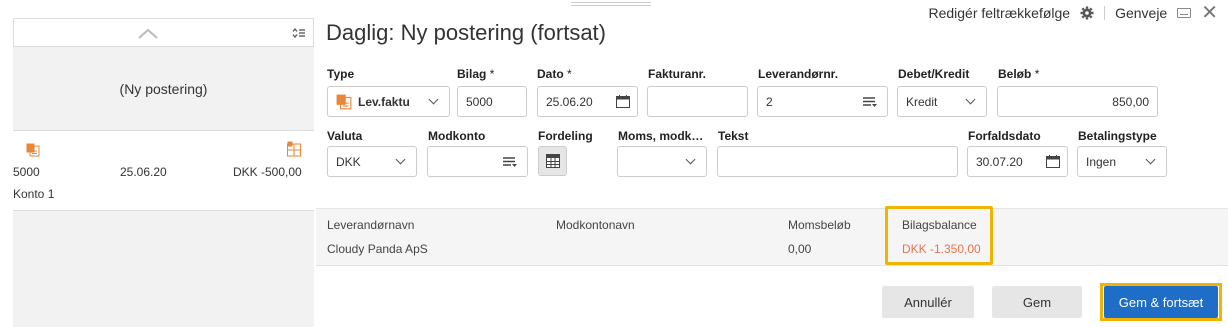 This screenshot has width=1228, height=327. What do you see at coordinates (934, 74) in the screenshot?
I see `debit-credit-label: Debet/Kredit` at bounding box center [934, 74].